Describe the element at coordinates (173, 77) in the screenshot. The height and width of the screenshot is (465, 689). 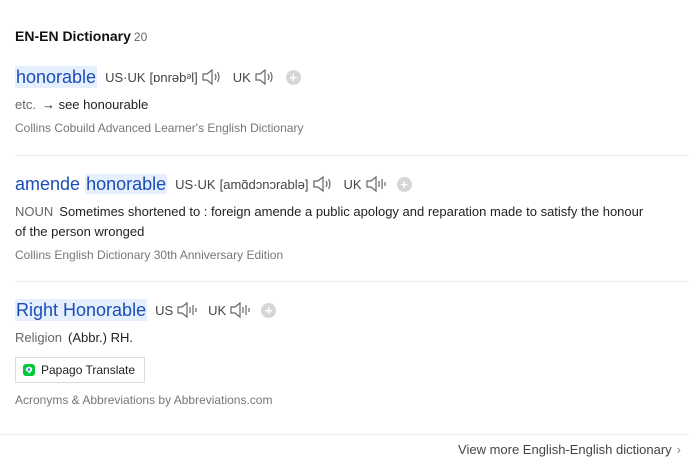
I see `phonetic: [ɒnrəbᵊl]` at that location.